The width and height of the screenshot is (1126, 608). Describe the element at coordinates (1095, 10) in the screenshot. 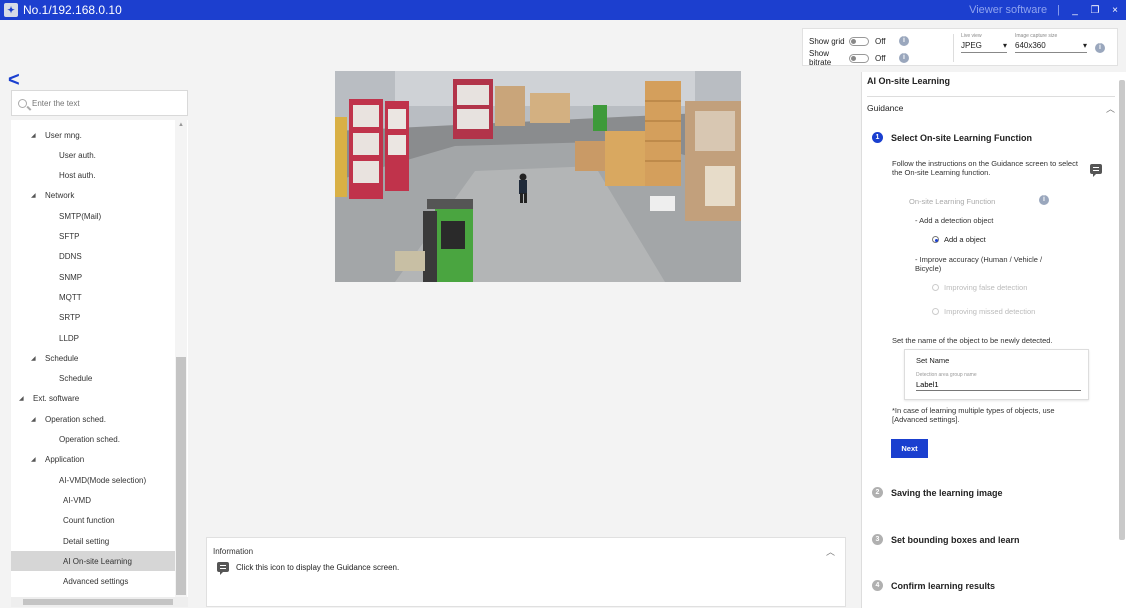

I see `restore-button: ❐` at that location.